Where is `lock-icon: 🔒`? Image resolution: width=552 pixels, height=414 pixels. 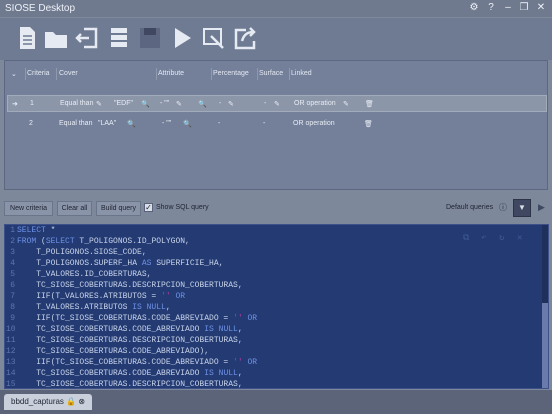
lock-icon: 🔒 is located at coordinates (71, 401).